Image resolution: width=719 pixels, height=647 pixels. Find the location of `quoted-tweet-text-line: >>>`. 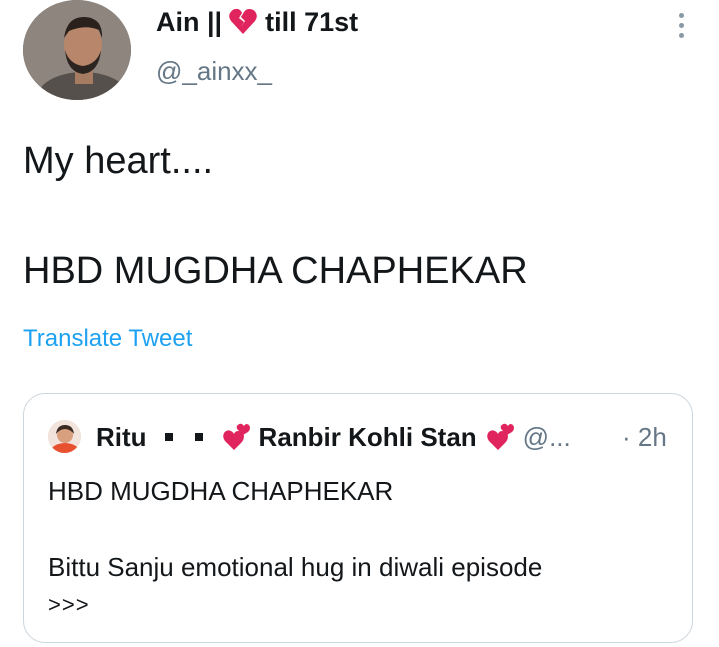

quoted-tweet-text-line: >>> is located at coordinates (69, 604).